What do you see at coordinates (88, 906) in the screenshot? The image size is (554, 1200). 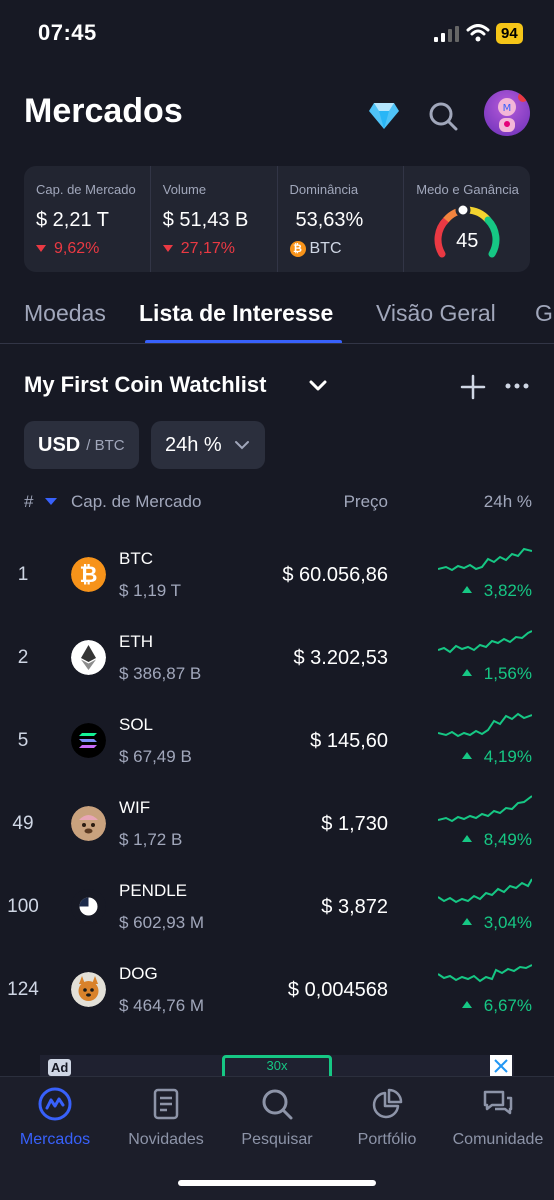 I see `pendle-logo-icon` at bounding box center [88, 906].